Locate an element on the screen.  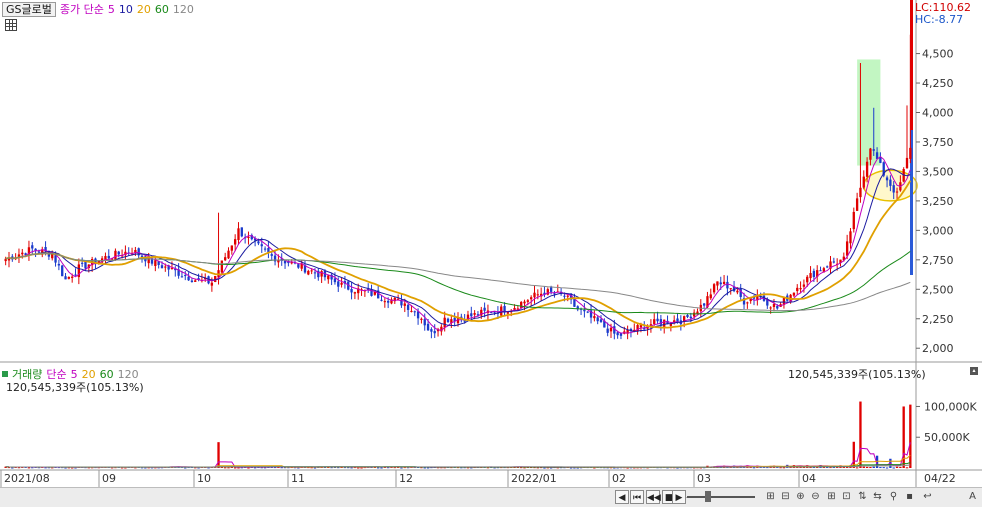
rewind-button: ◀◀ is located at coordinates (653, 497).